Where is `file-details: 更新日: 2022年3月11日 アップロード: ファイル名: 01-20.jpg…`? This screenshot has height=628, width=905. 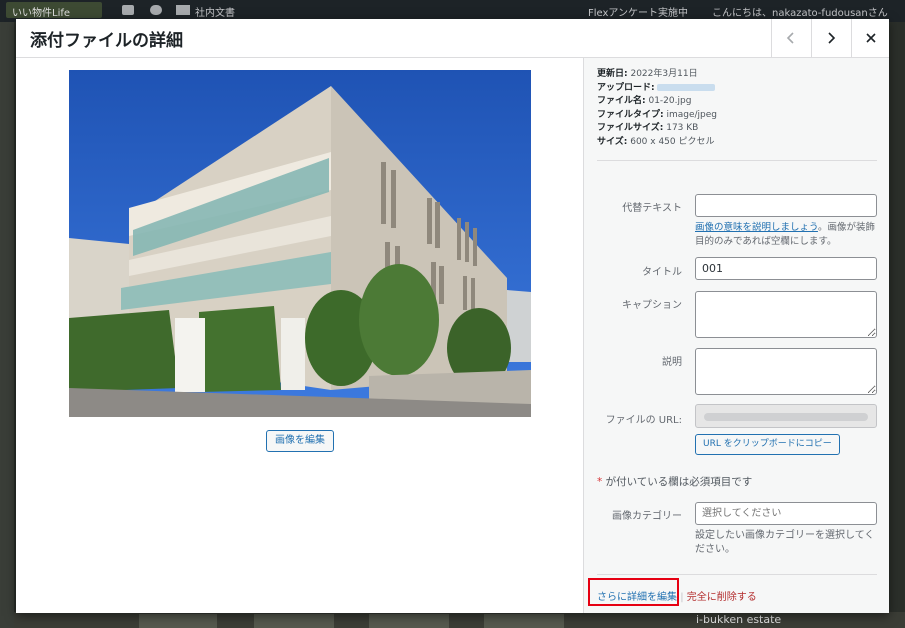
file-details: 更新日: 2022年3月11日 アップロード: ファイル名: 01-20.jpg… is located at coordinates (657, 109).